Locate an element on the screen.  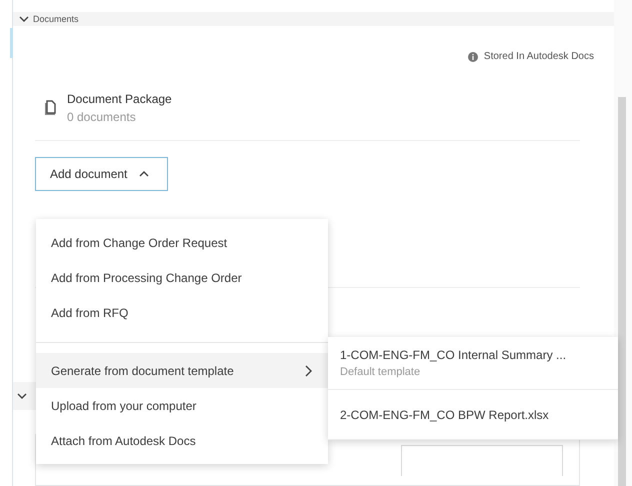
chevron-right-icon is located at coordinates (308, 370).